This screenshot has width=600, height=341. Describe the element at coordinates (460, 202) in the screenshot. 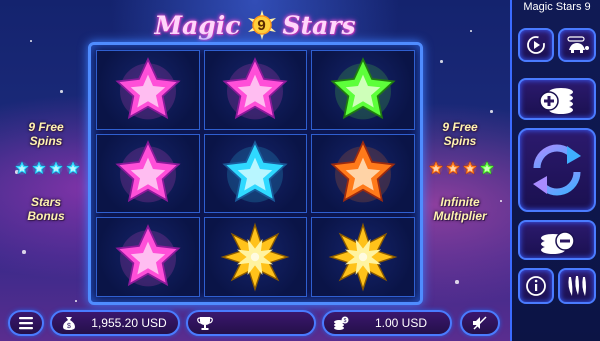

I see `right-feature-line: Infinite` at that location.